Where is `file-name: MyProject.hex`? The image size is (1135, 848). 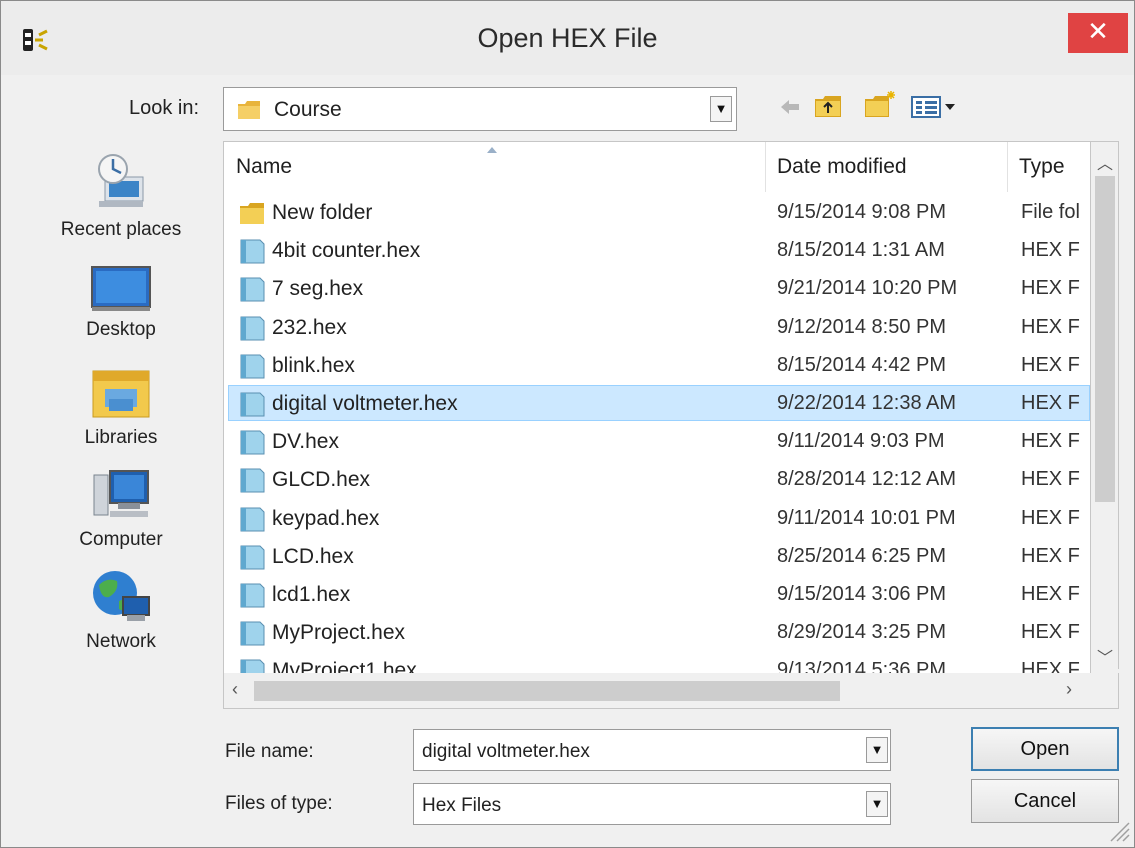 file-name: MyProject.hex is located at coordinates (339, 633).